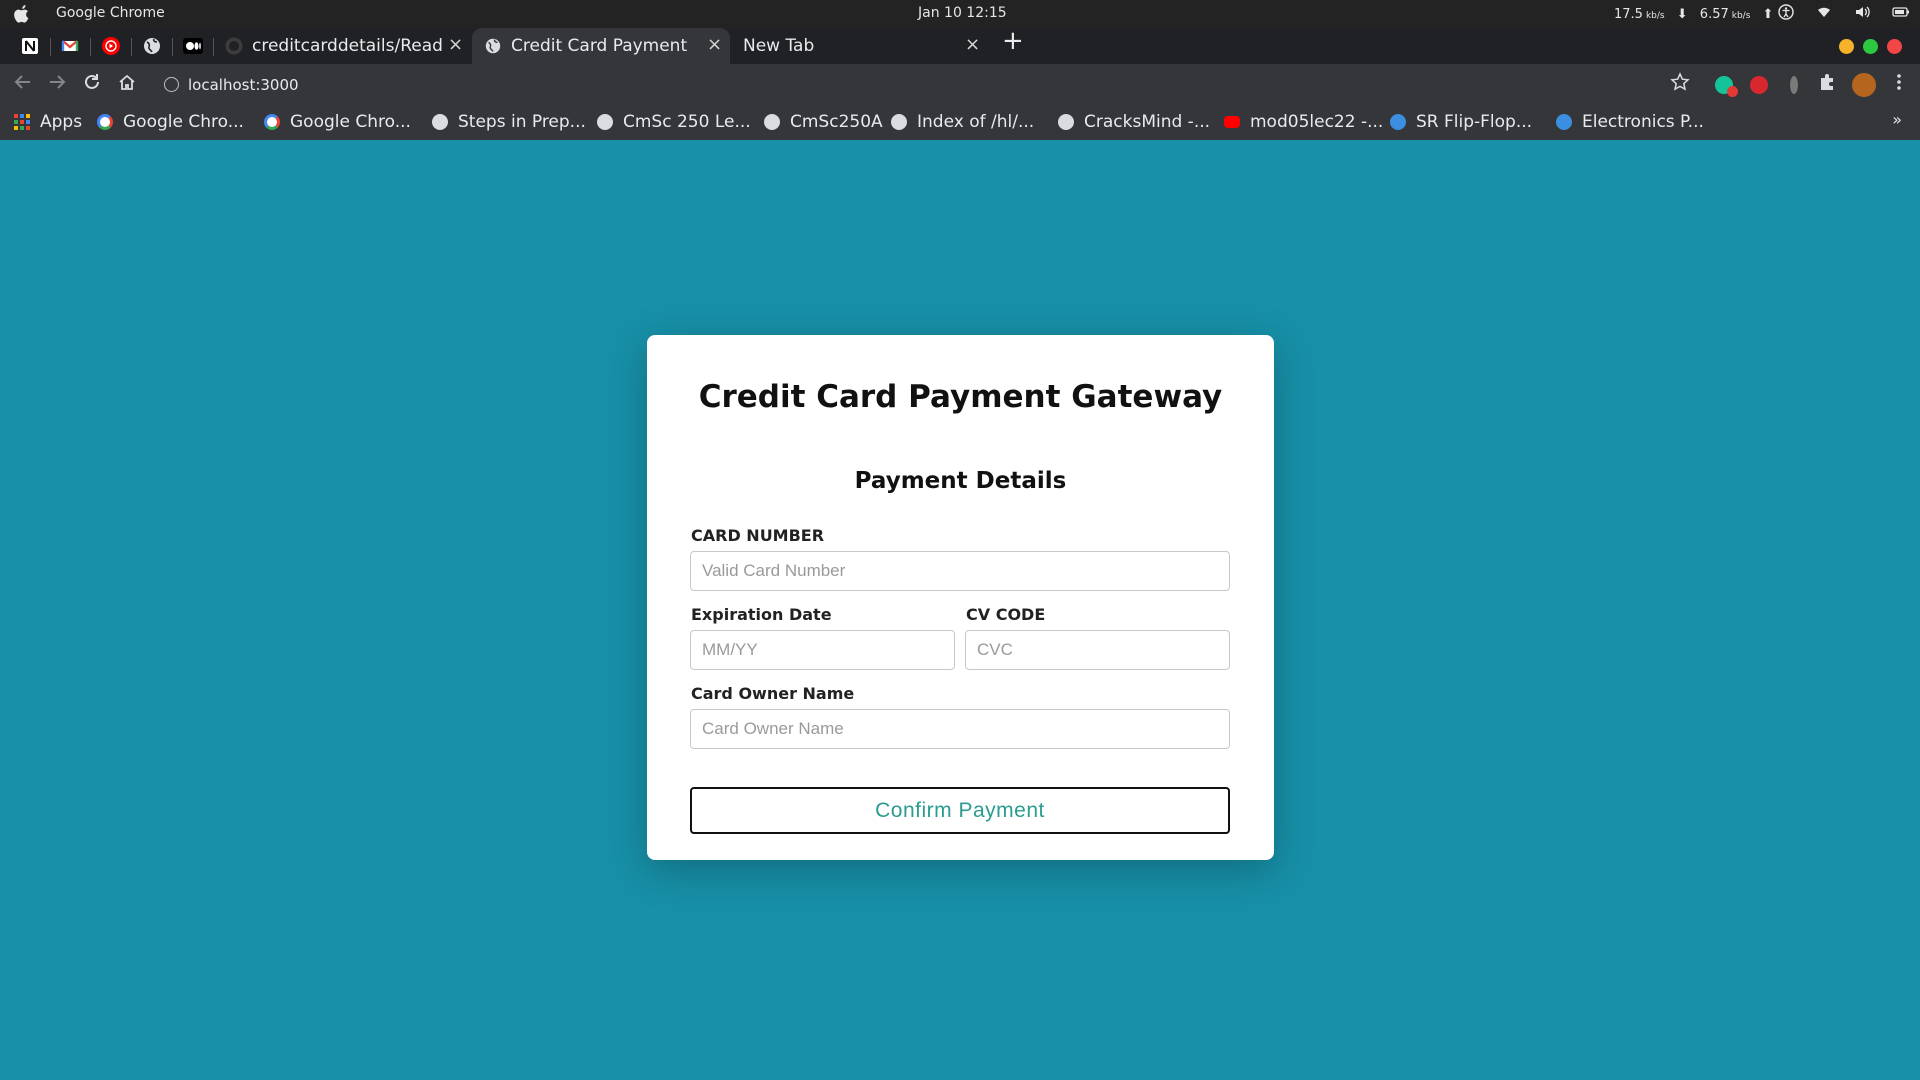 The width and height of the screenshot is (1920, 1080). What do you see at coordinates (1680, 84) in the screenshot?
I see `bookmark-star-icon` at bounding box center [1680, 84].